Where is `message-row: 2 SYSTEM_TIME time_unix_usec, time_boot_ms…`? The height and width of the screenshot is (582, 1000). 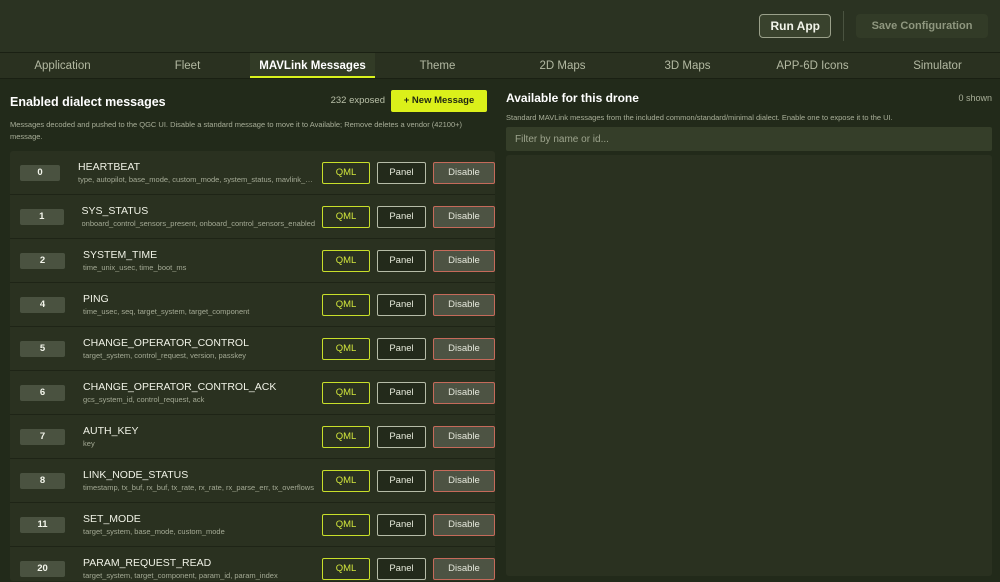
message-row: 2 SYSTEM_TIME time_unix_usec, time_boot_ms… is located at coordinates (252, 261).